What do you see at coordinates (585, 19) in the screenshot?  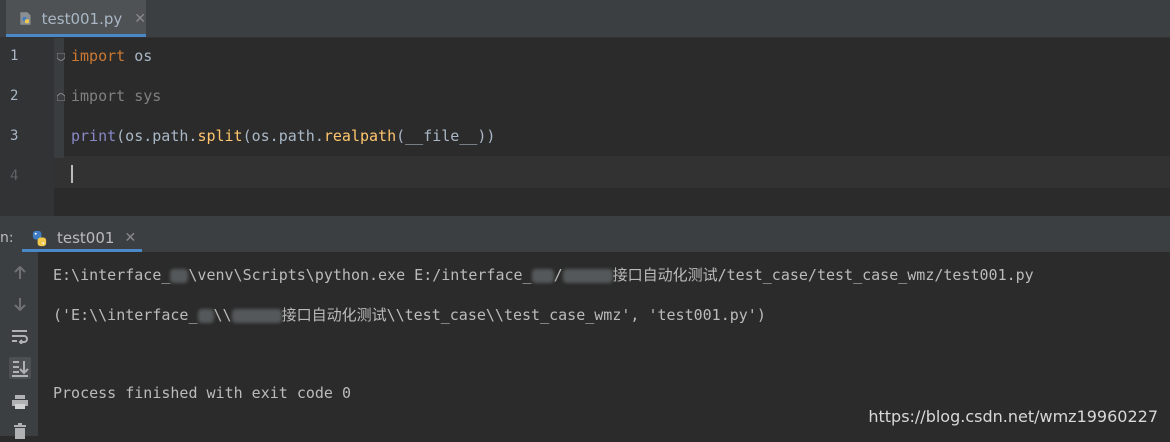 I see `editor-tab-bar: test001.py ✕` at bounding box center [585, 19].